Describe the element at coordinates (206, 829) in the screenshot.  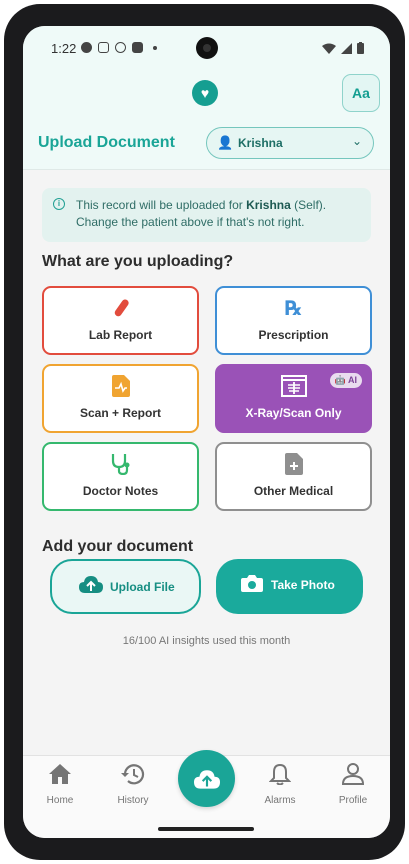
I see `home-indicator` at that location.